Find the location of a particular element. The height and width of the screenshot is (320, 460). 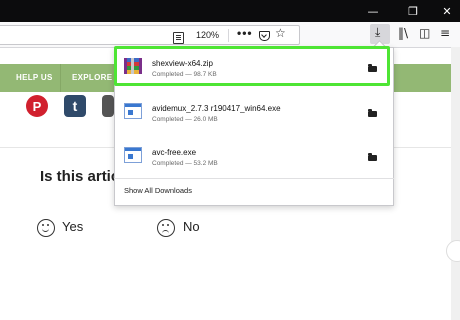

highlight-box is located at coordinates (252, 66).